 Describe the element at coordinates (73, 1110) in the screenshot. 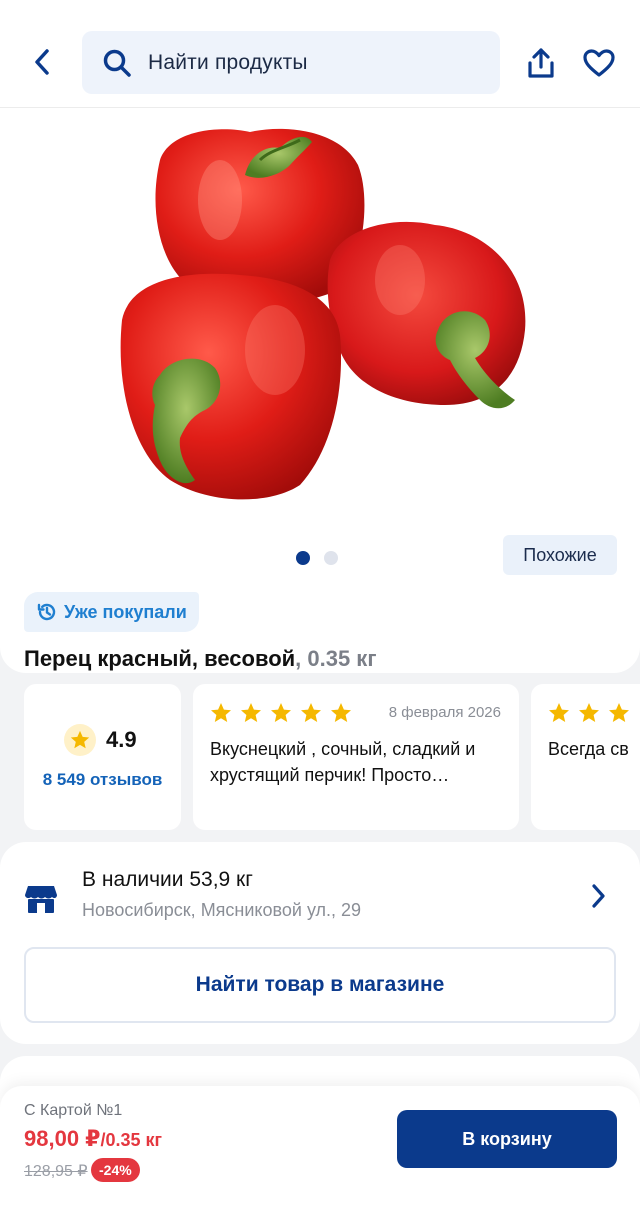

I see `loyalty-card-label: С Картой №1` at that location.